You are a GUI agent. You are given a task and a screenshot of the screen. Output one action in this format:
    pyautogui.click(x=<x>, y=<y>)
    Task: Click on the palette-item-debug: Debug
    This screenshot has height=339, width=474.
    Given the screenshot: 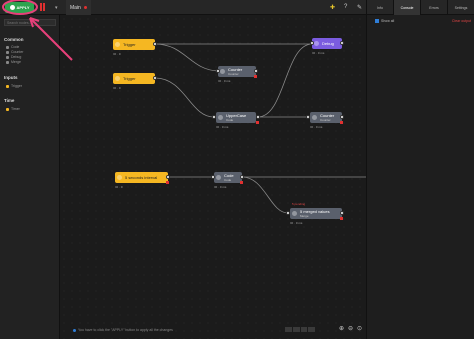 What is the action you would take?
    pyautogui.click(x=13, y=57)
    